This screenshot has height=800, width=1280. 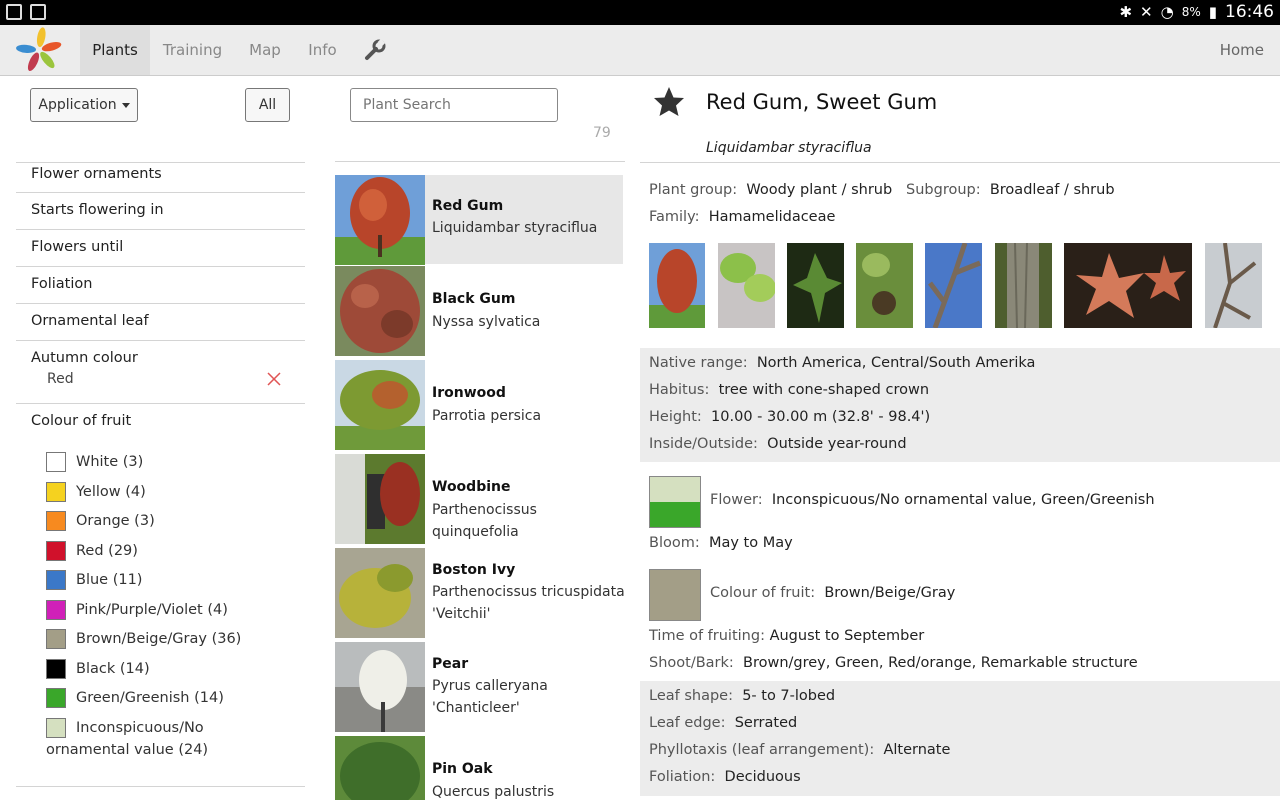 I want to click on filter-label: Flower ornaments, so click(x=96, y=174).